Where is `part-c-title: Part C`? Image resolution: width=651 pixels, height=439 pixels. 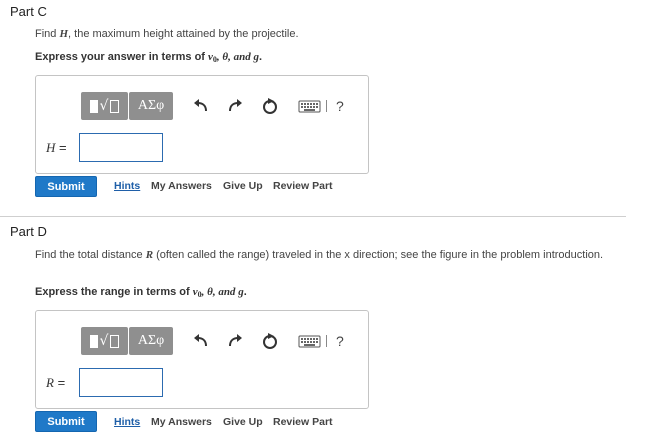 part-c-title: Part C is located at coordinates (28, 11).